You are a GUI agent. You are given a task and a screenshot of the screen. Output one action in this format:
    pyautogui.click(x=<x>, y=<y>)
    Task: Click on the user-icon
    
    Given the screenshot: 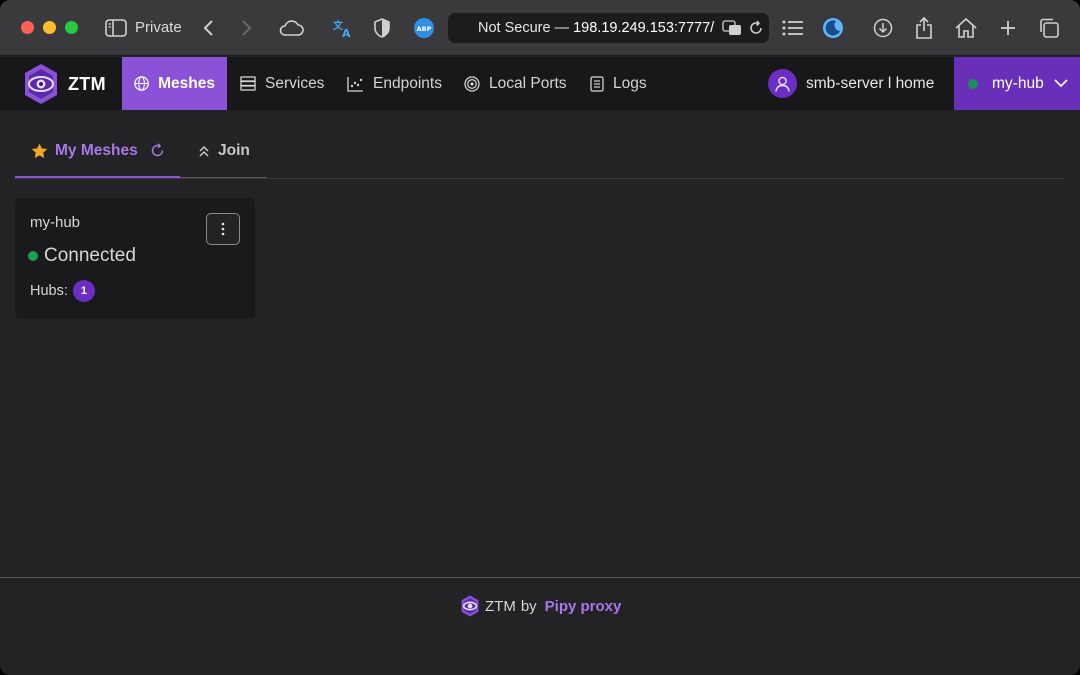 What is the action you would take?
    pyautogui.click(x=782, y=84)
    